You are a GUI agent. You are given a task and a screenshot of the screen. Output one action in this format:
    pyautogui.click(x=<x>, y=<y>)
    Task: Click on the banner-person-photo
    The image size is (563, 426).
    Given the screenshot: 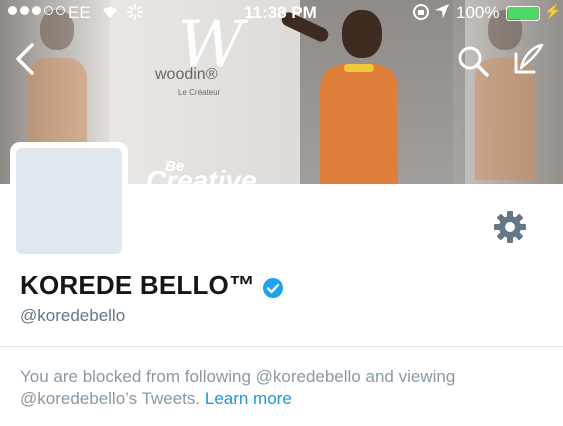 What is the action you would take?
    pyautogui.click(x=338, y=92)
    